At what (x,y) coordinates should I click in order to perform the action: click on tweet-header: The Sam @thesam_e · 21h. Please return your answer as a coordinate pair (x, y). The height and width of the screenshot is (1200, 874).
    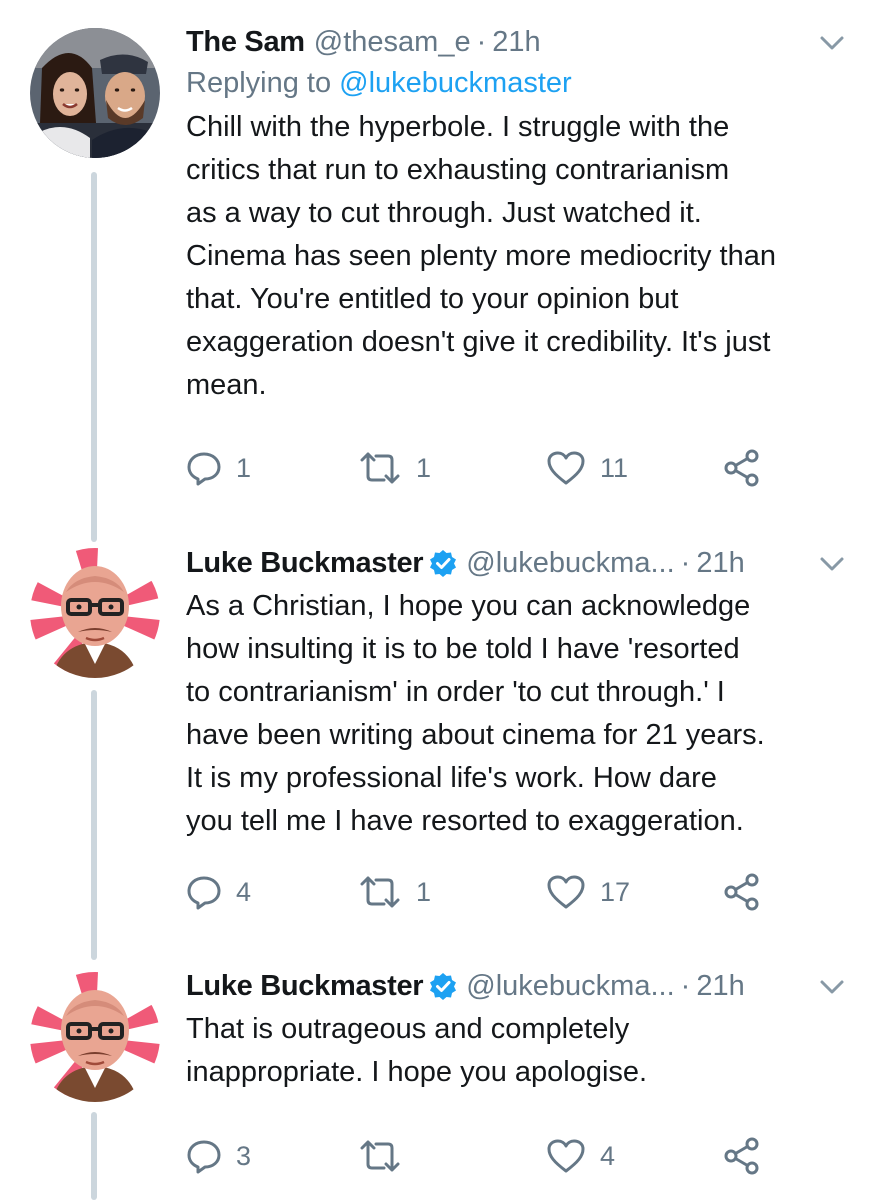
    Looking at the image, I should click on (517, 42).